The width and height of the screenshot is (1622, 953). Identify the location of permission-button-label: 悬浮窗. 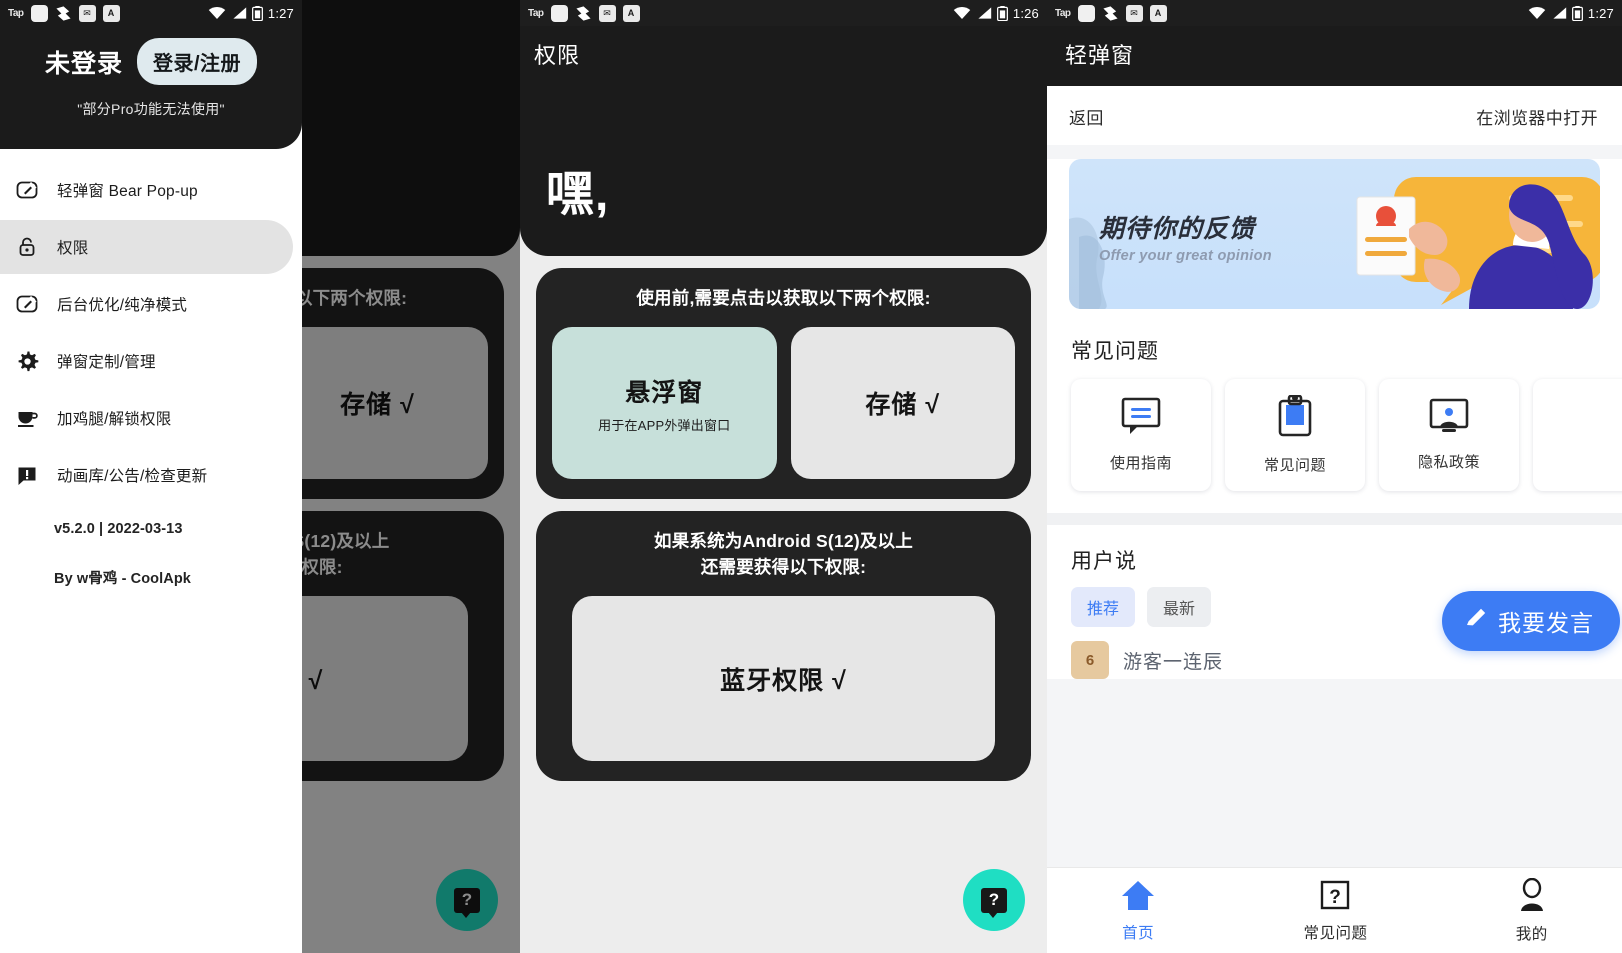
(664, 392).